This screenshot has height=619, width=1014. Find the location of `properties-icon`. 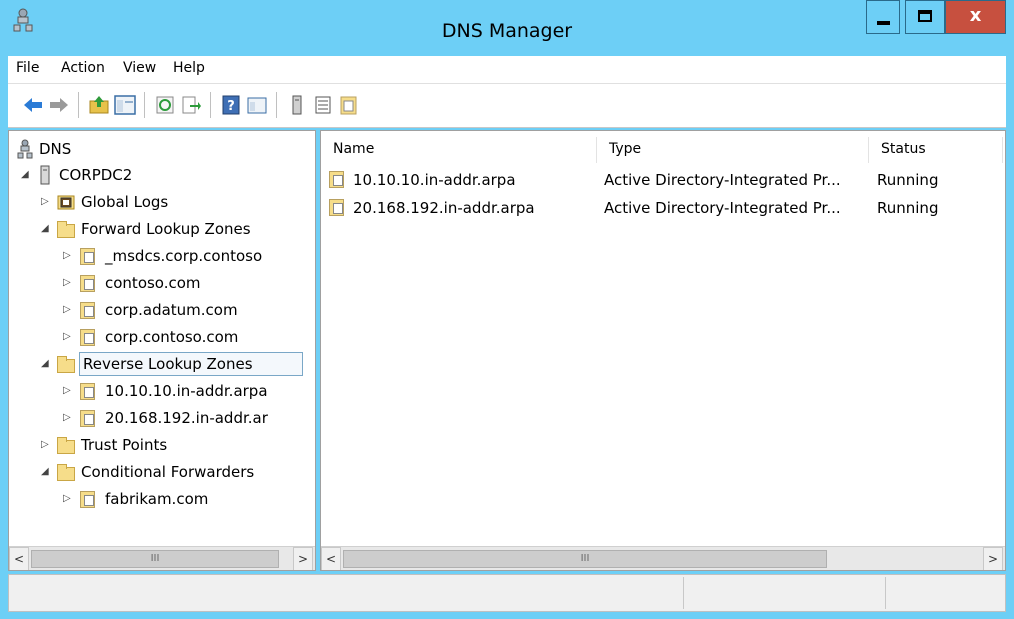

properties-icon is located at coordinates (257, 105).